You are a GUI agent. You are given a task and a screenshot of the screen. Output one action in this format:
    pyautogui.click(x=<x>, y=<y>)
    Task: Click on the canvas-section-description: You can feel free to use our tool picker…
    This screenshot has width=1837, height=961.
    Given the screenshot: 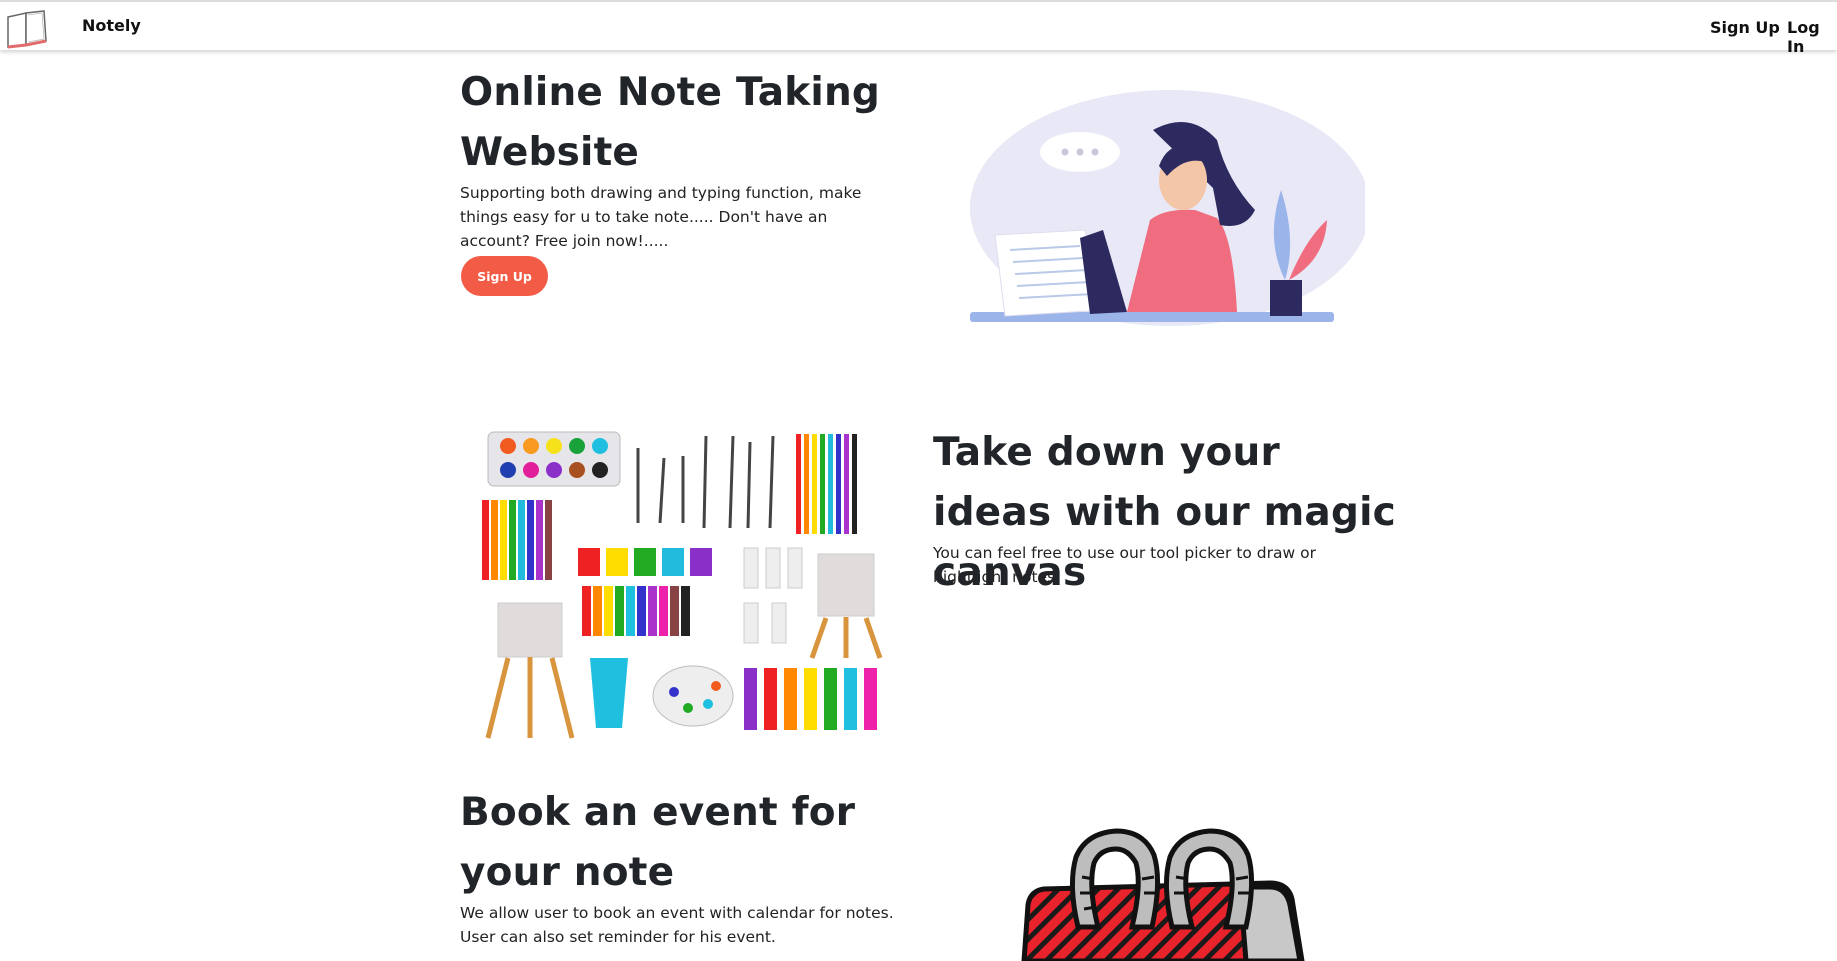 What is the action you would take?
    pyautogui.click(x=1124, y=565)
    